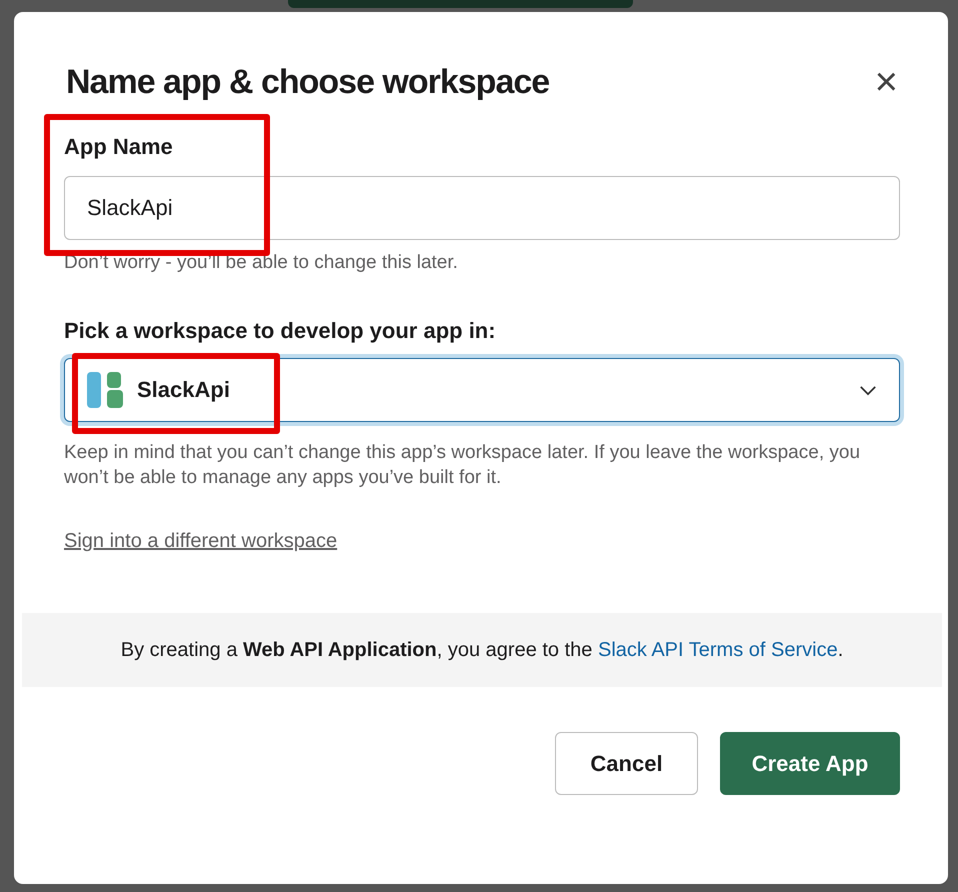 This screenshot has height=892, width=958. Describe the element at coordinates (482, 650) in the screenshot. I see `terms-text: By creating a Web API Application, you agree to the Slack API Terms of Service.` at that location.